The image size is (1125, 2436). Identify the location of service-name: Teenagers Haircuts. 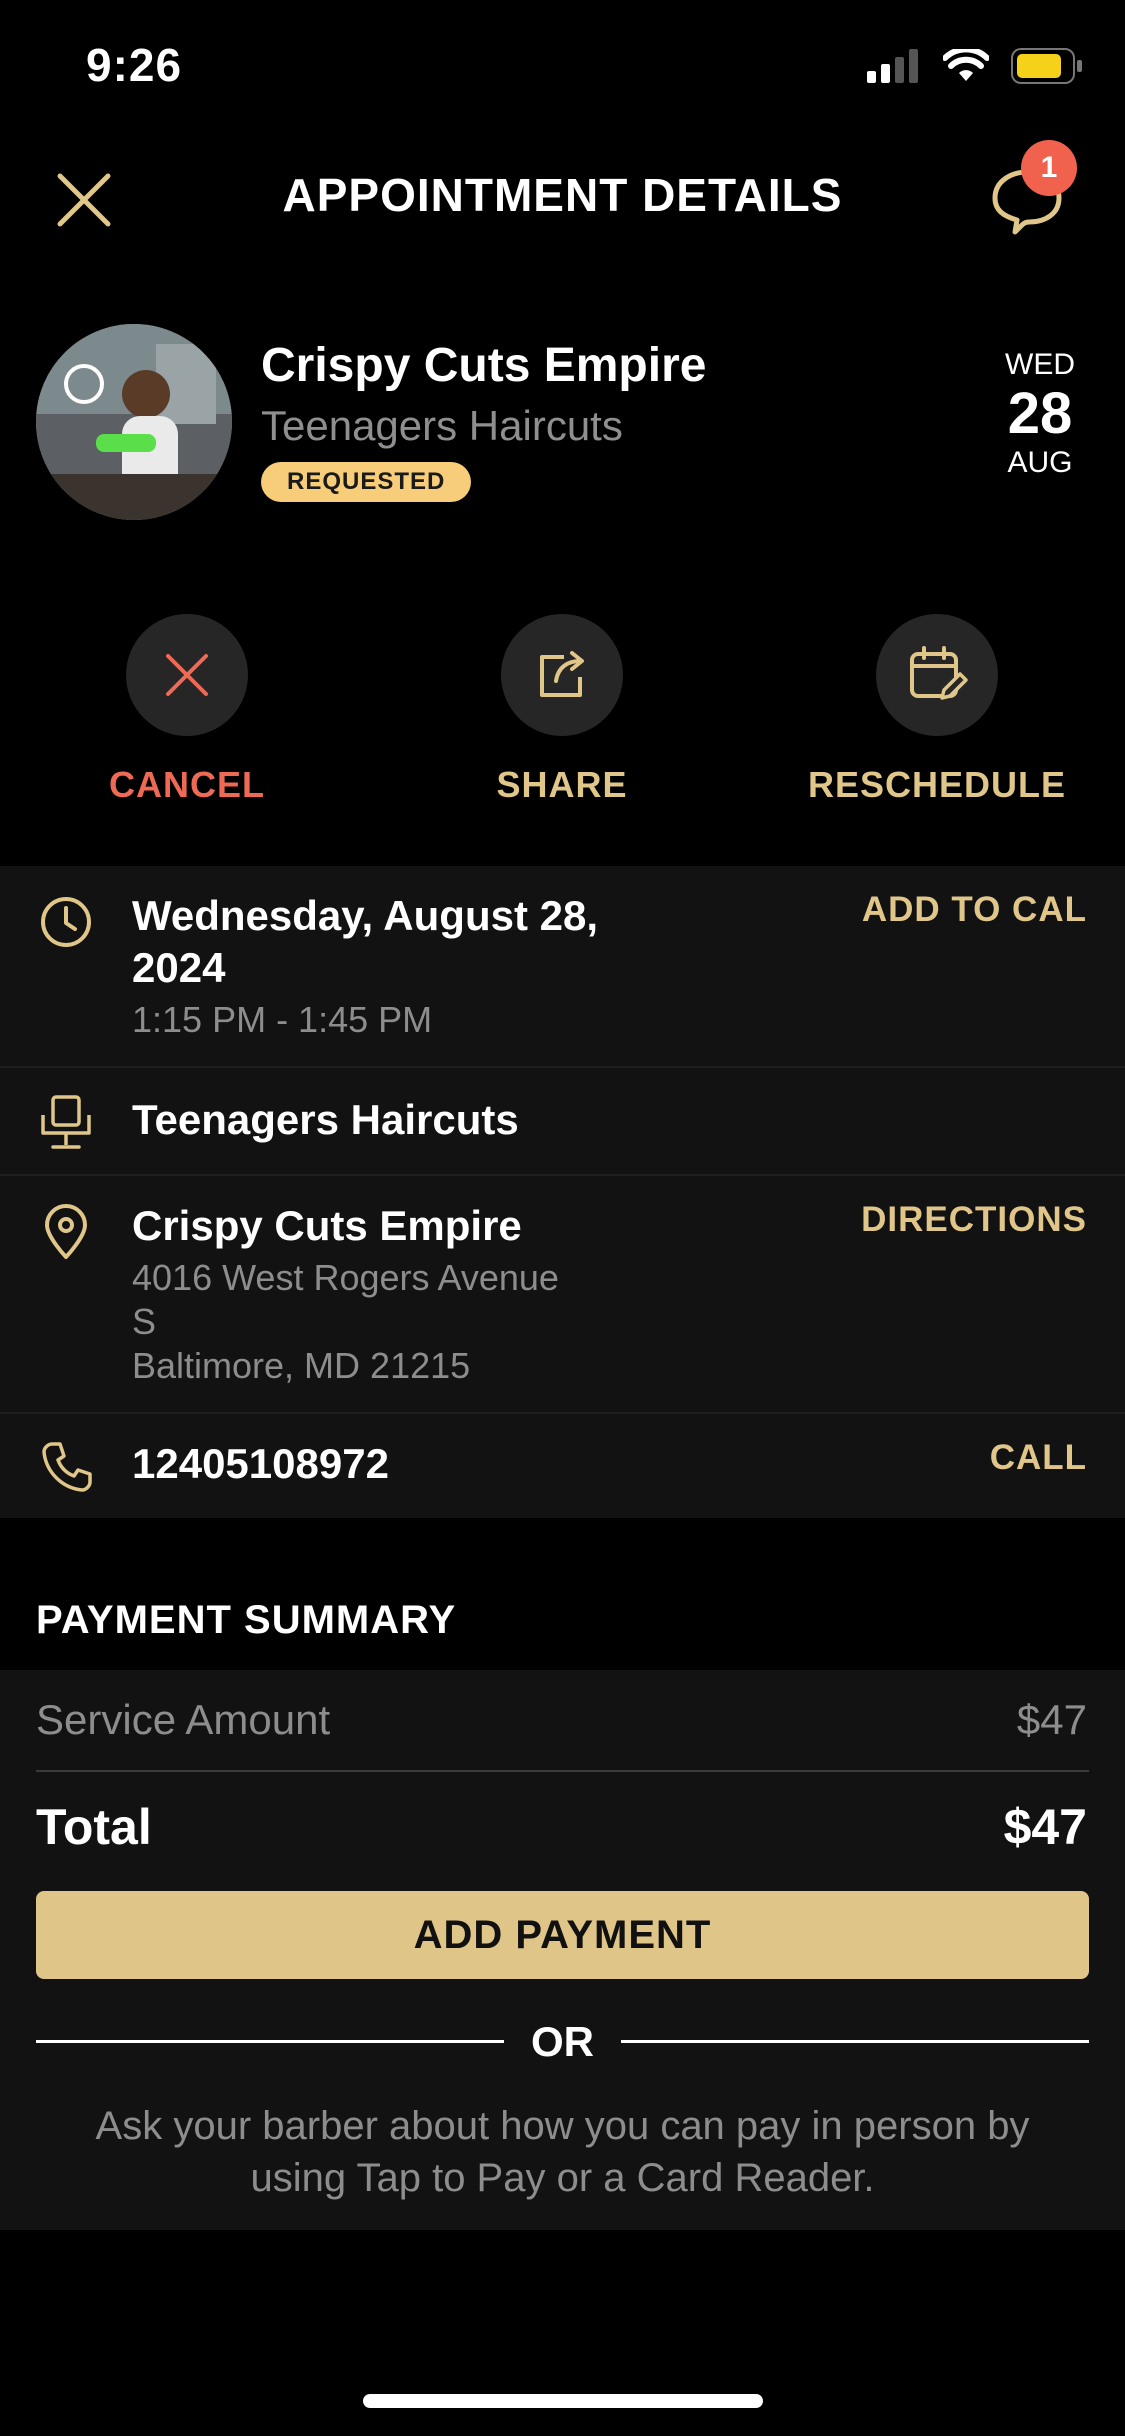
(325, 1119).